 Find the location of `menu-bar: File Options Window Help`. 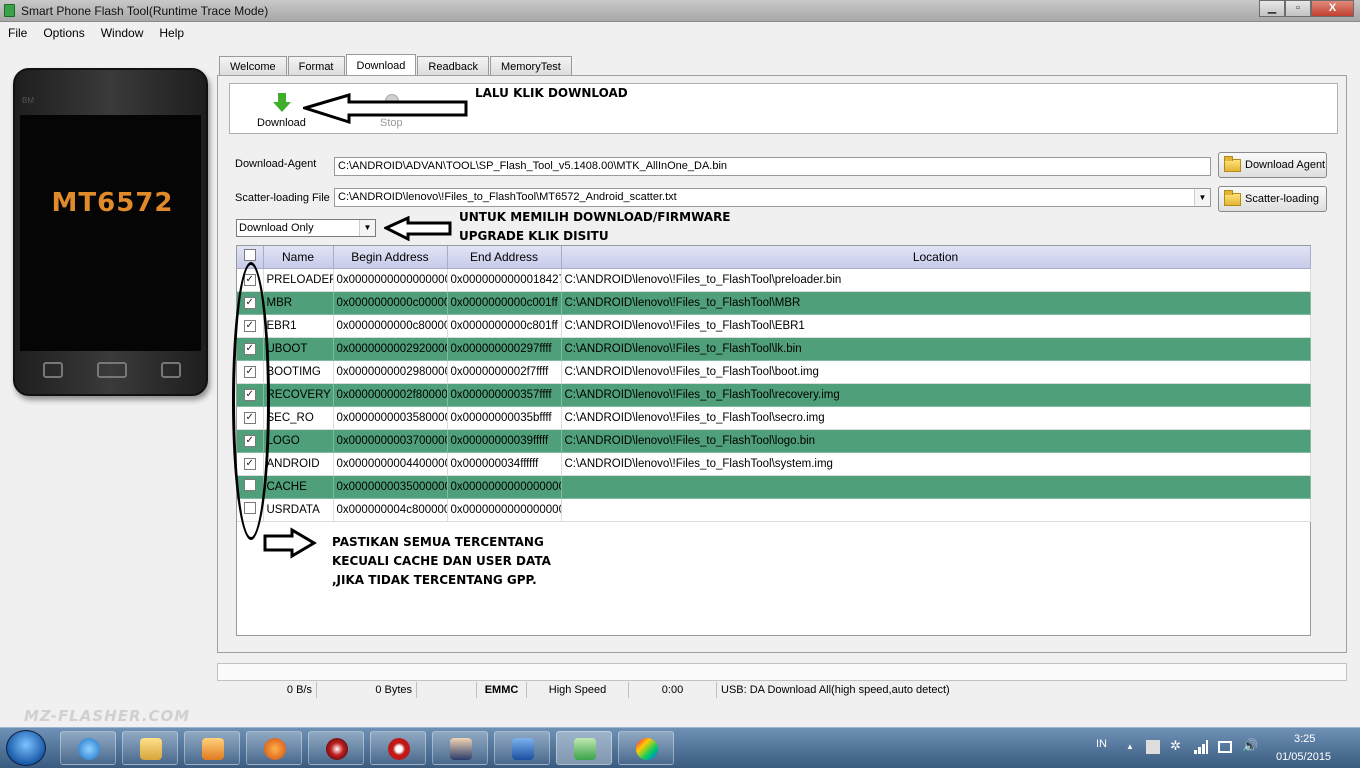

menu-bar: File Options Window Help is located at coordinates (680, 32).